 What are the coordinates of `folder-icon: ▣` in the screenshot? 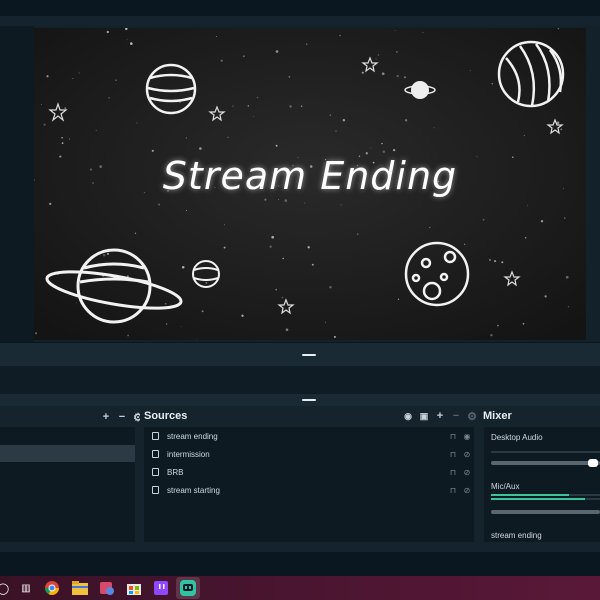 It's located at (424, 416).